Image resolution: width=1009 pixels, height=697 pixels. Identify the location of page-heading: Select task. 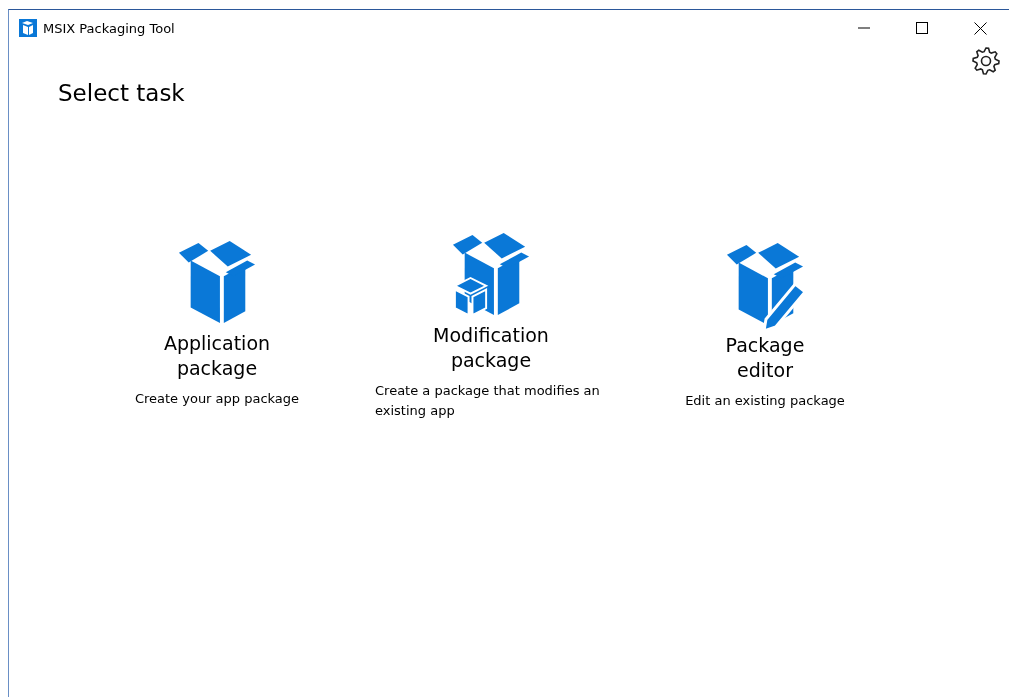
(121, 93).